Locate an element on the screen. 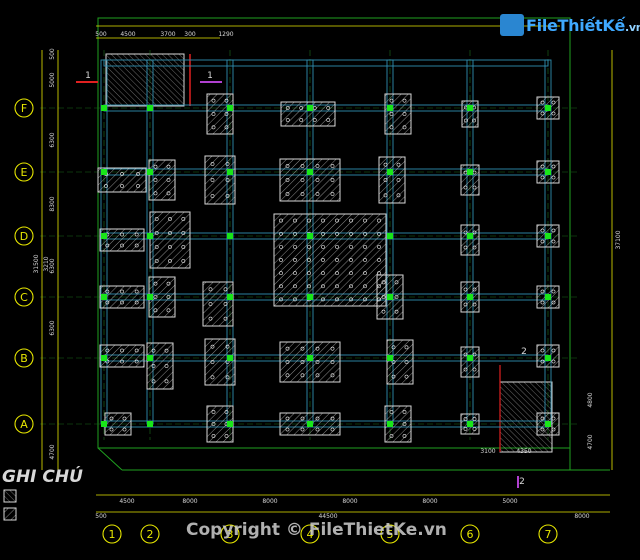 The width and height of the screenshot is (640, 560). beam-labels is located at coordinates (10, 505).